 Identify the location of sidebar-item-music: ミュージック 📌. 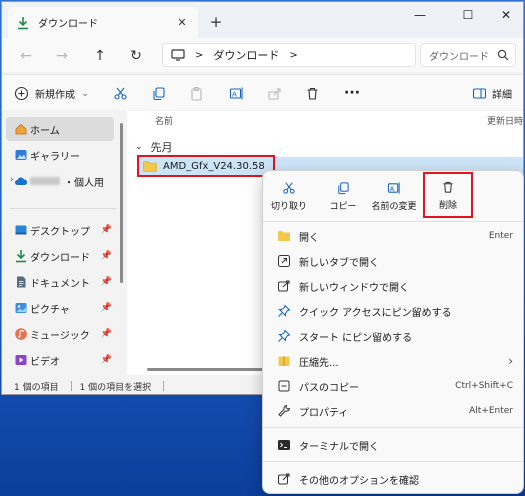
(60, 334).